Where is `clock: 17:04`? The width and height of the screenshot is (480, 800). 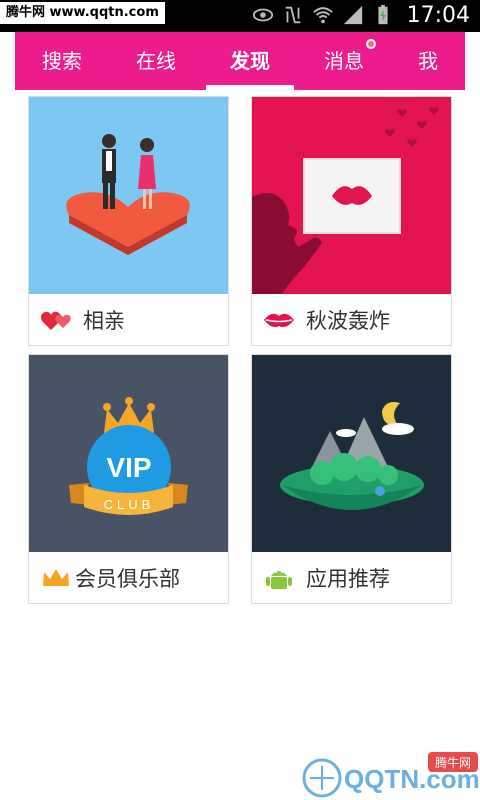
clock: 17:04 is located at coordinates (438, 15).